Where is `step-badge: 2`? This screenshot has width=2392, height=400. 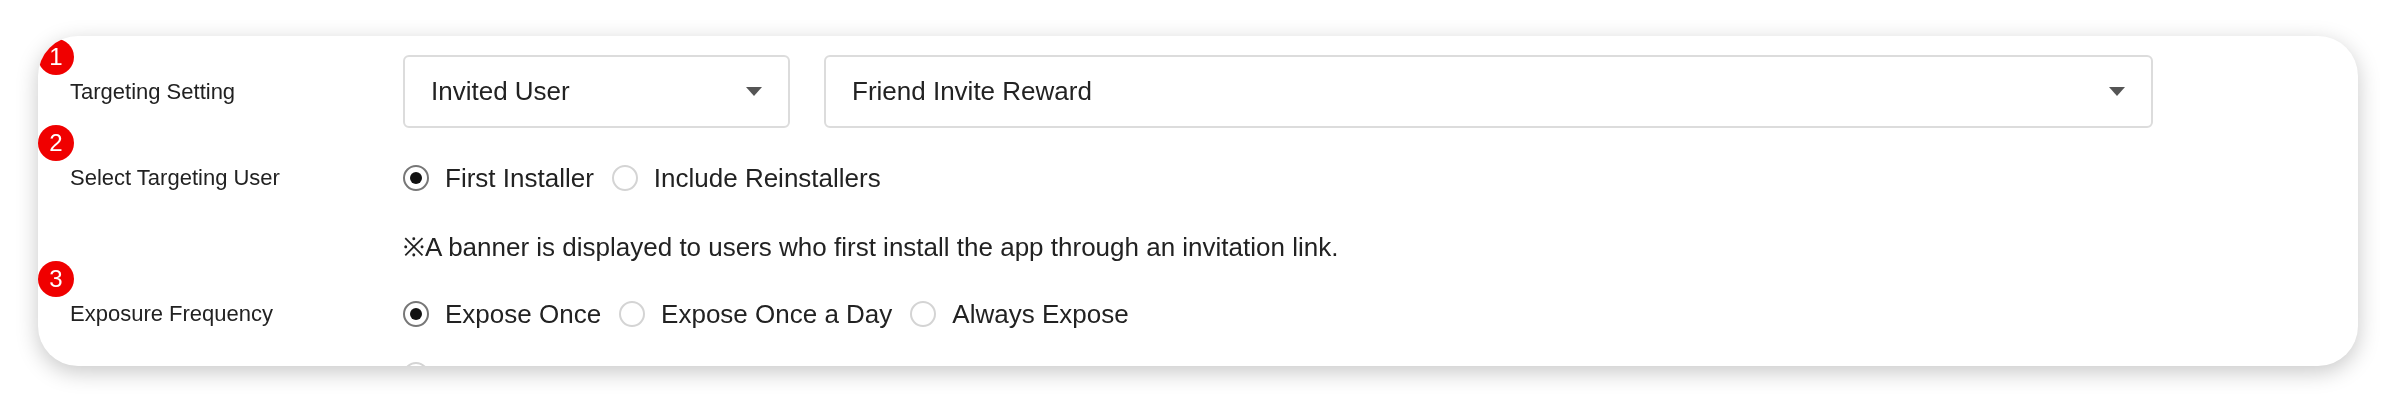
step-badge: 2 is located at coordinates (56, 143).